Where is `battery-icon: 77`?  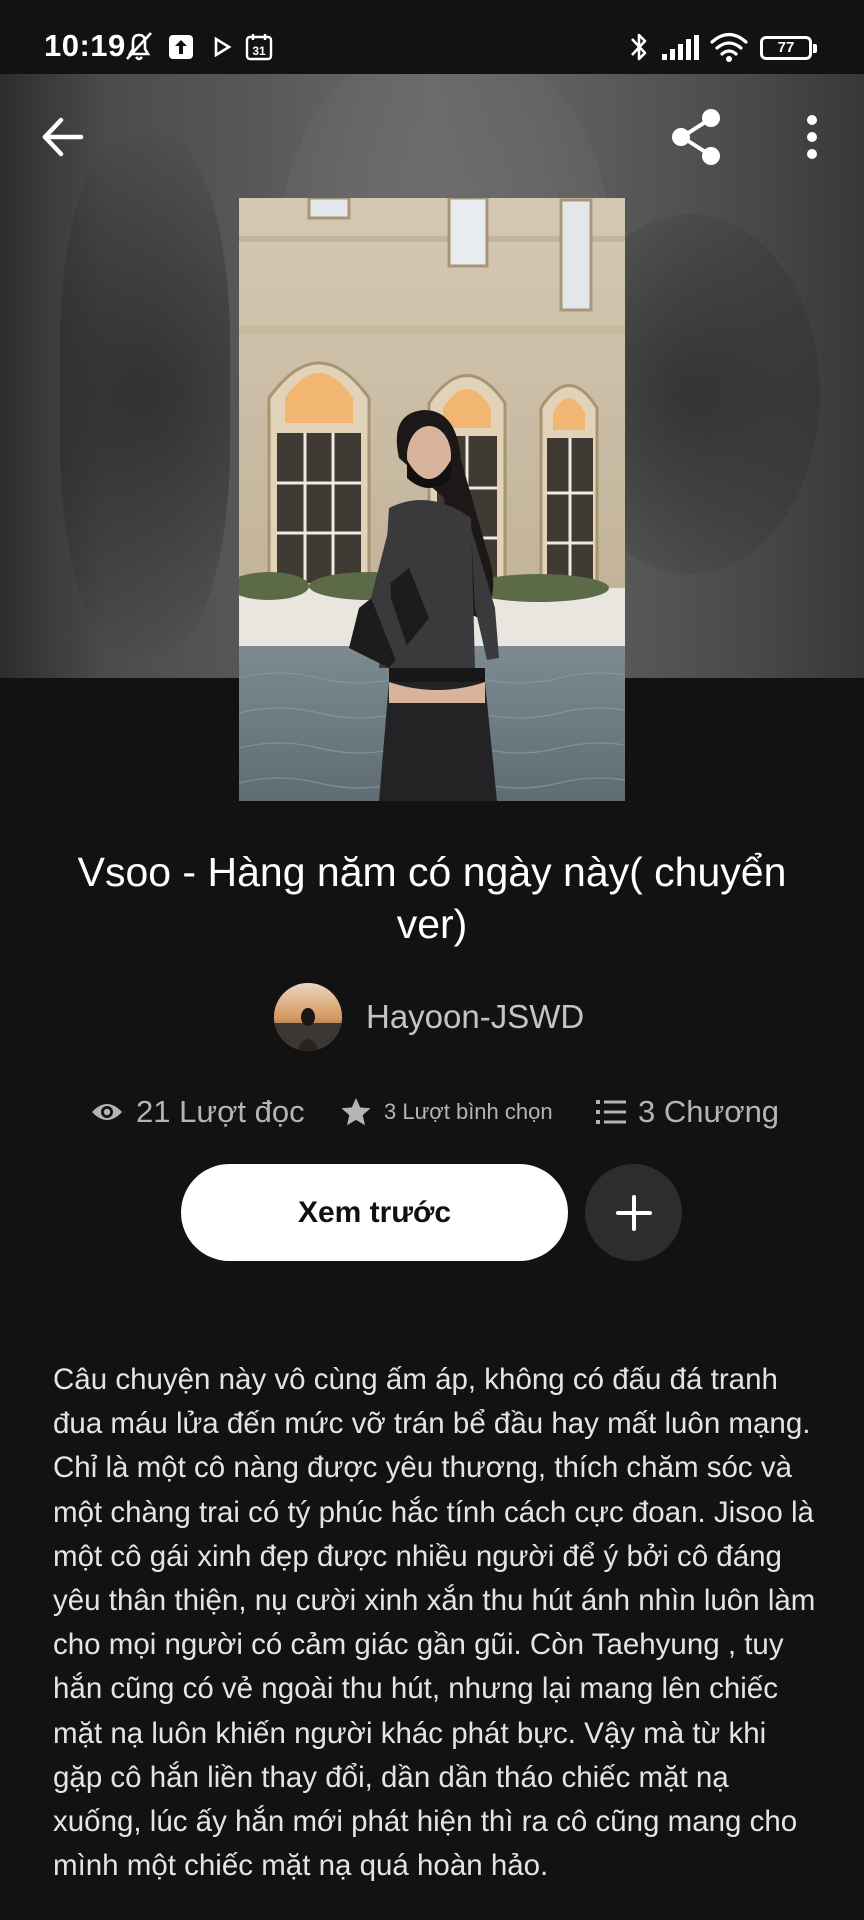 battery-icon: 77 is located at coordinates (788, 48).